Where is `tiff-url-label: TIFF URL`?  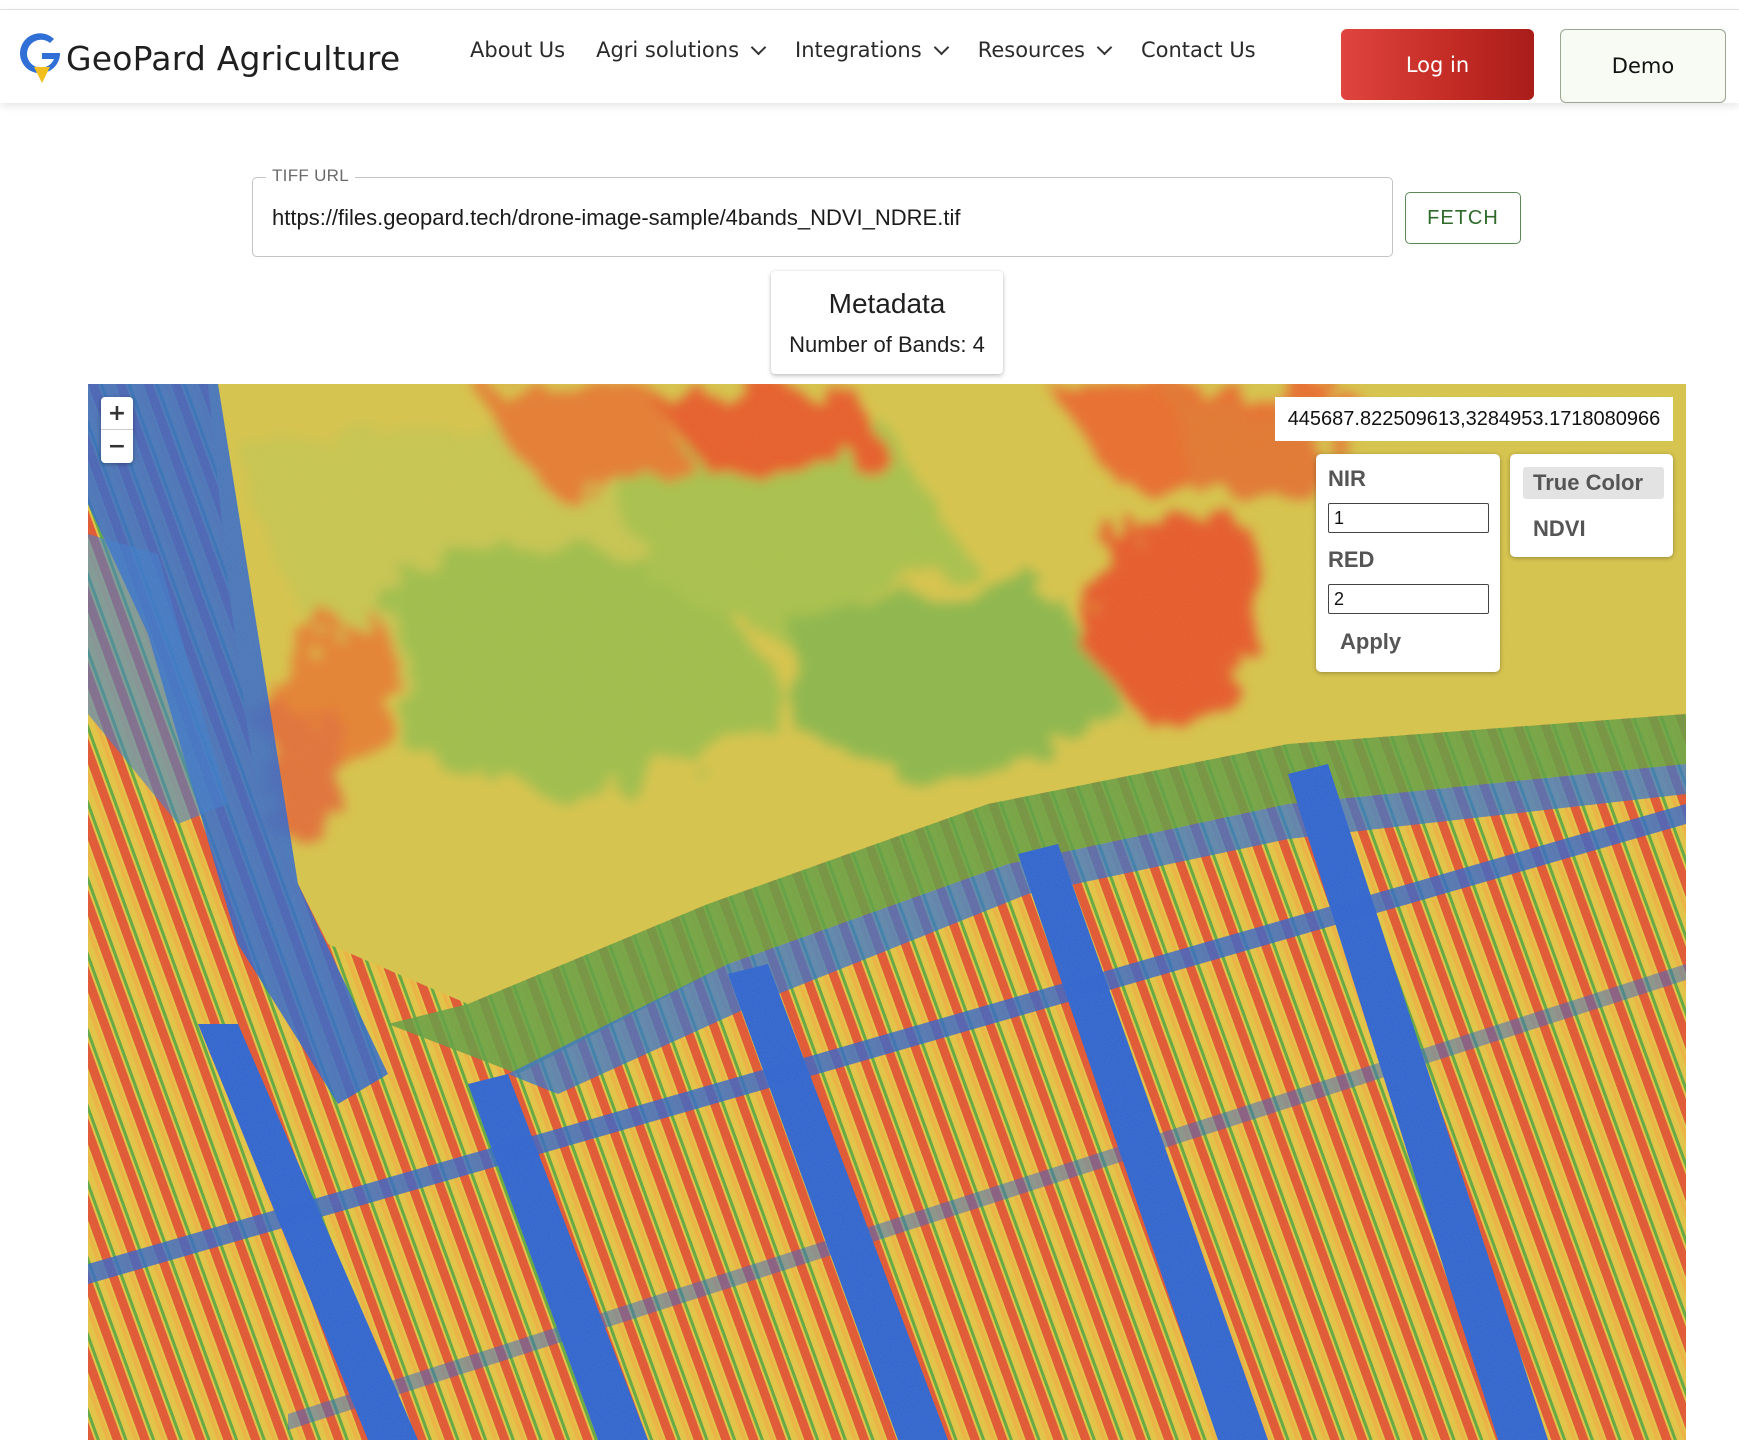 tiff-url-label: TIFF URL is located at coordinates (311, 176).